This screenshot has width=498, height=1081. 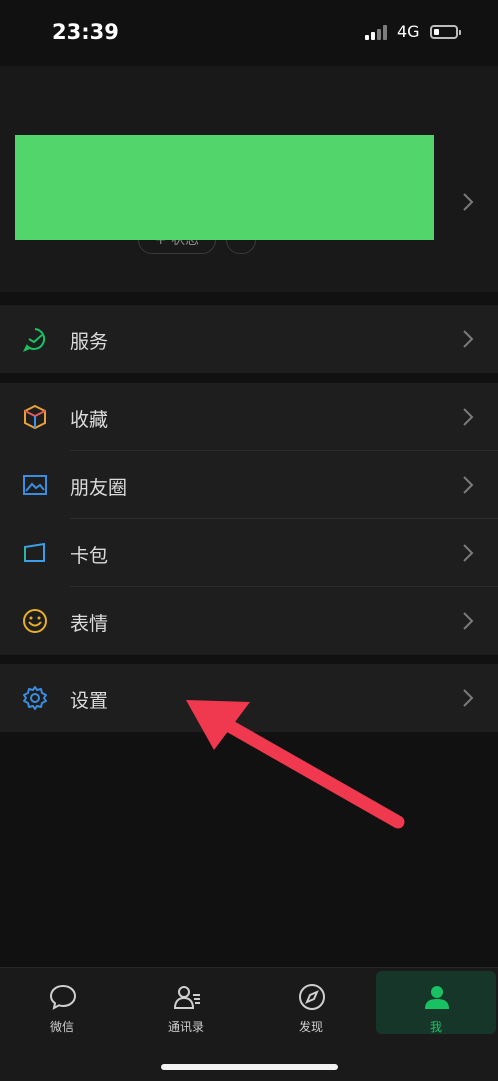 I want to click on signal-icon, so click(x=379, y=32).